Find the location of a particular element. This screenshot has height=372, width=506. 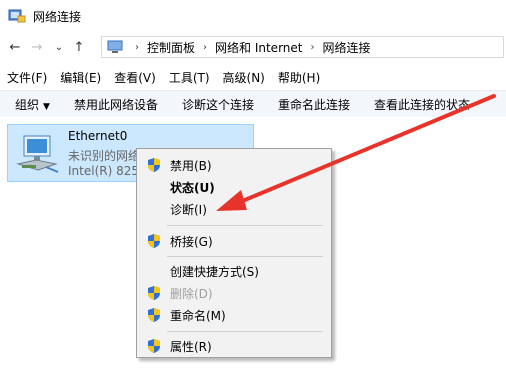

navigation-bar: ← → ⌄ ↑ › 控制面板 › 网络和 Internet › 网络连接 is located at coordinates (253, 47).